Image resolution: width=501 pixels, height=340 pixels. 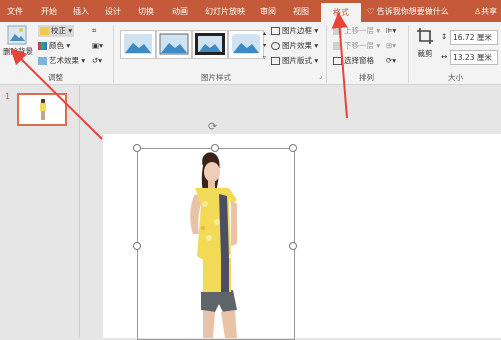 I want to click on slide-thumbnail-pane: 1, so click(x=39, y=211).